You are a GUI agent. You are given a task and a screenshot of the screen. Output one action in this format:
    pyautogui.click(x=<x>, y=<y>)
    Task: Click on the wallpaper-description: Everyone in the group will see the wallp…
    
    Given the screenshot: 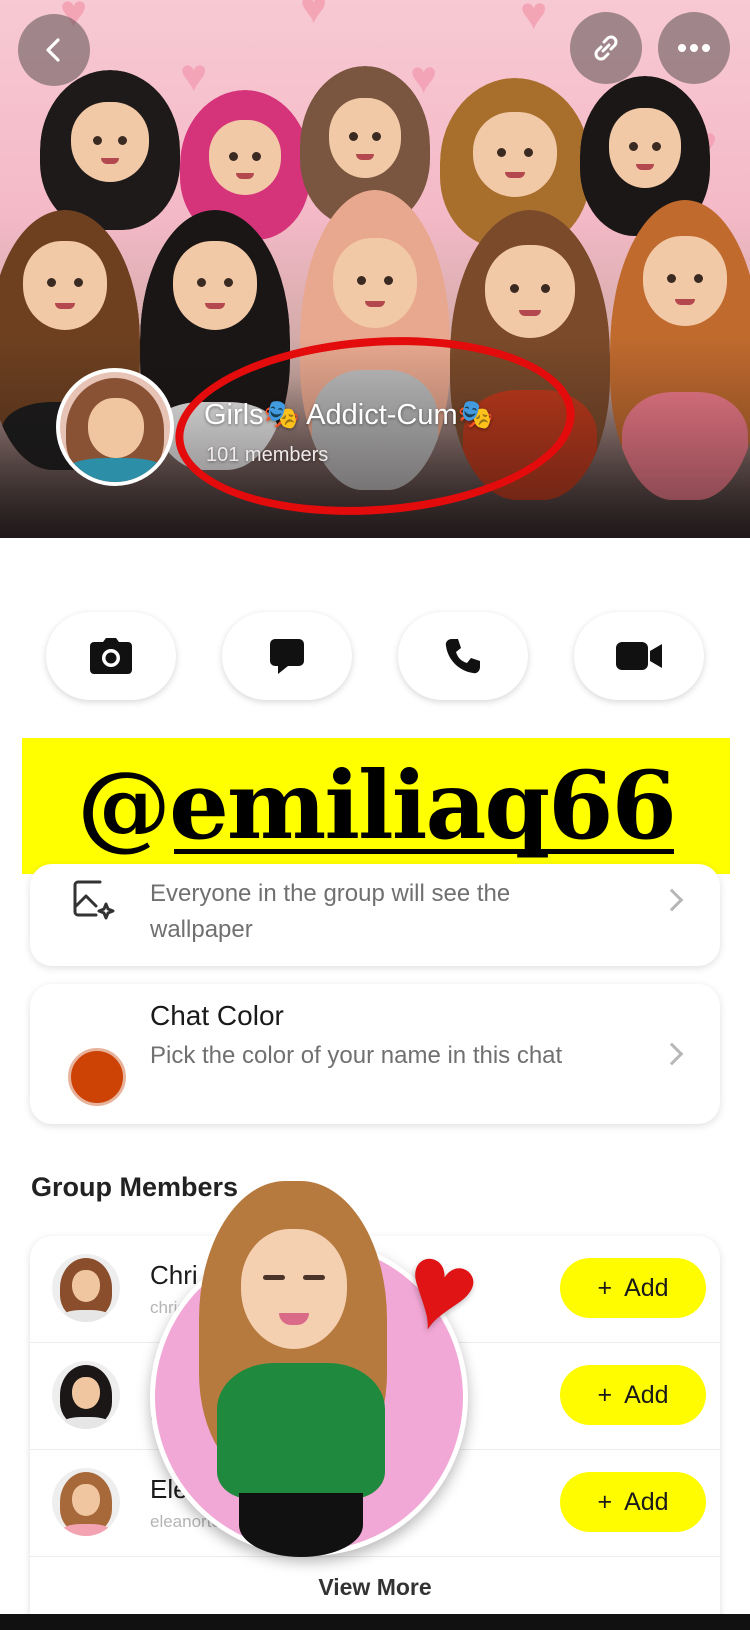 What is the action you would take?
    pyautogui.click(x=330, y=911)
    